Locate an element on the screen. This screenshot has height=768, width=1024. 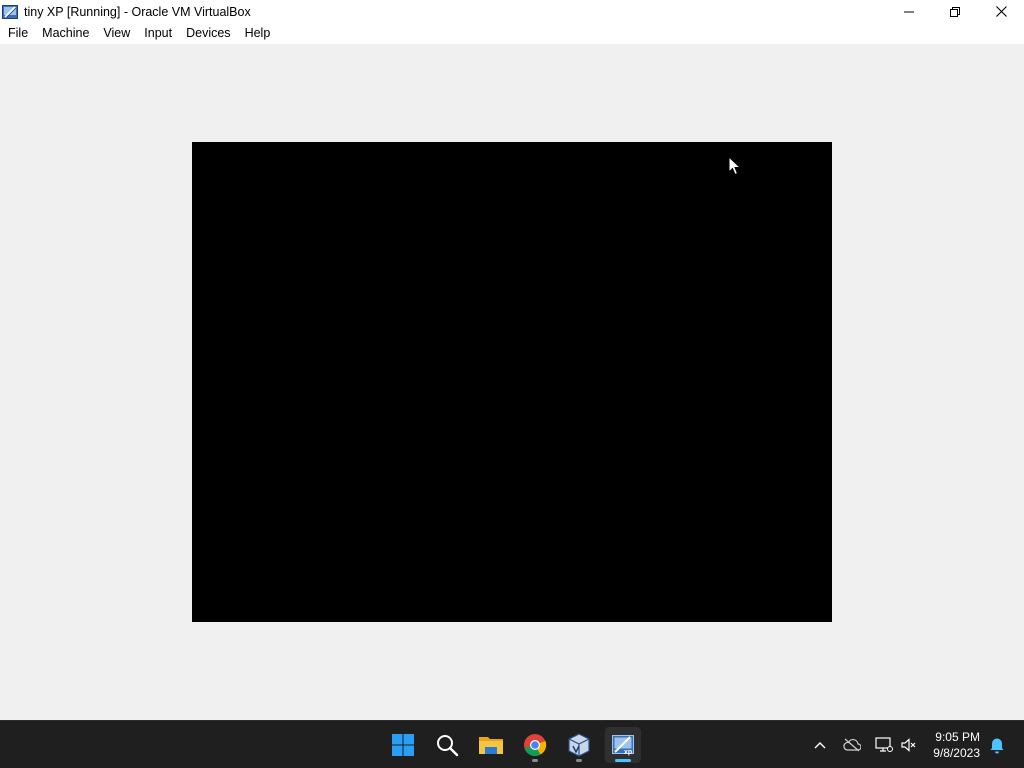
onedrive-icon is located at coordinates (852, 745).